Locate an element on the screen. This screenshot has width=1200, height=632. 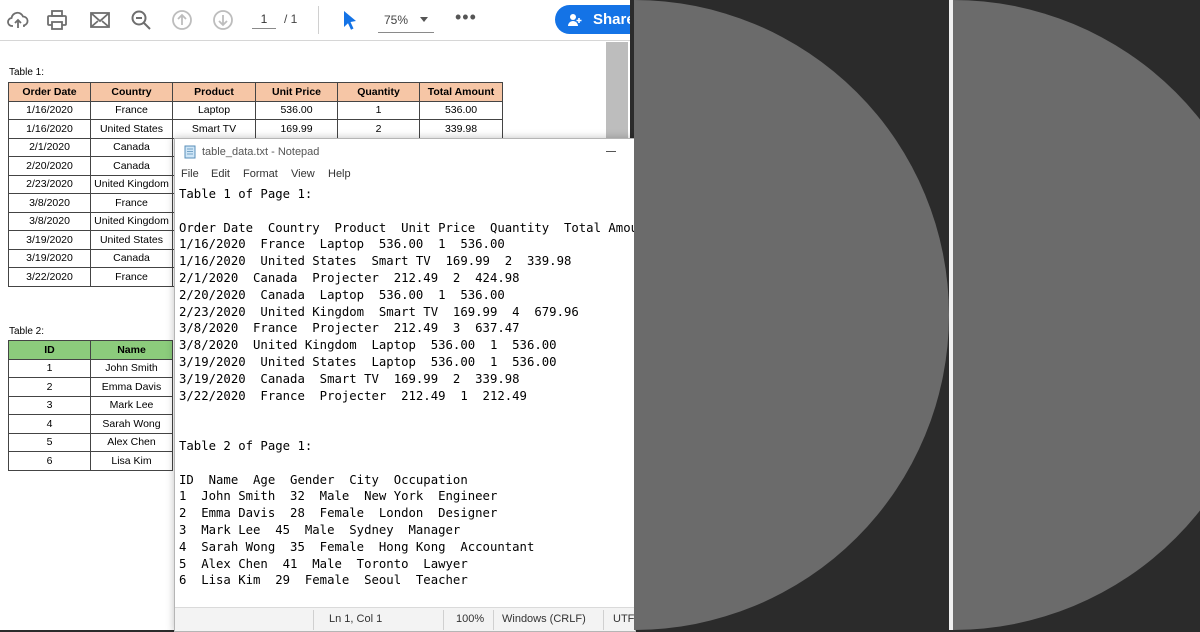
table1-cell: 2/23/2020 is located at coordinates (49, 184).